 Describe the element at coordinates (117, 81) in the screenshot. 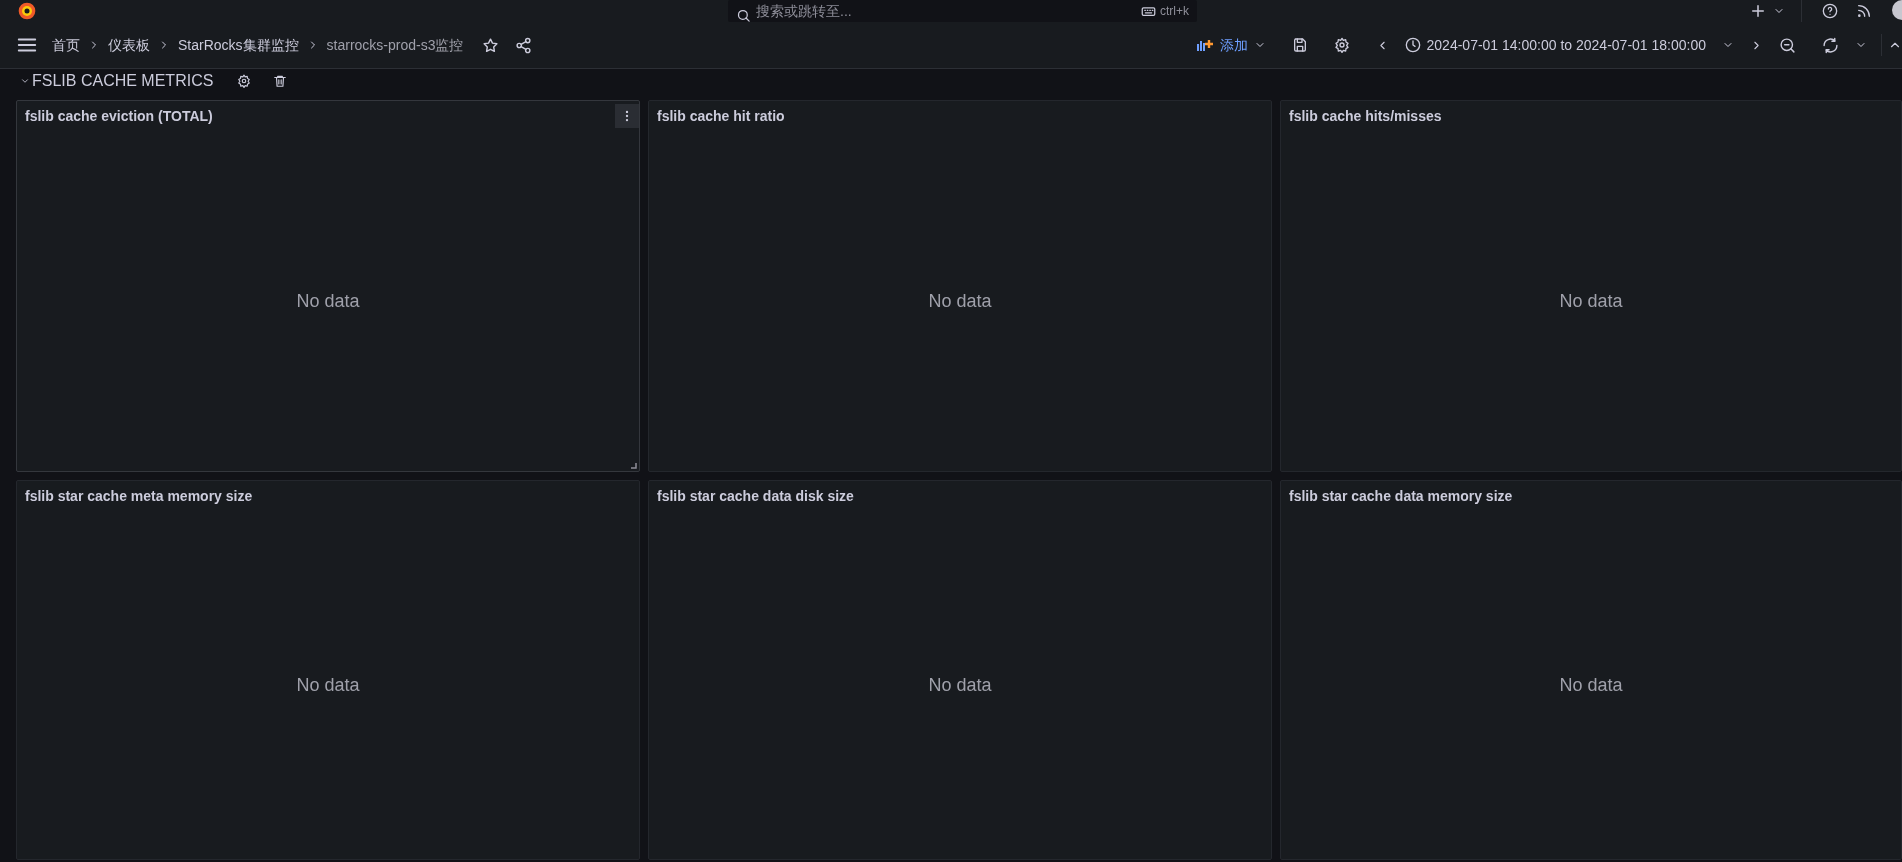

I see `row-toggle: FSLIB CACHE METRICS` at that location.